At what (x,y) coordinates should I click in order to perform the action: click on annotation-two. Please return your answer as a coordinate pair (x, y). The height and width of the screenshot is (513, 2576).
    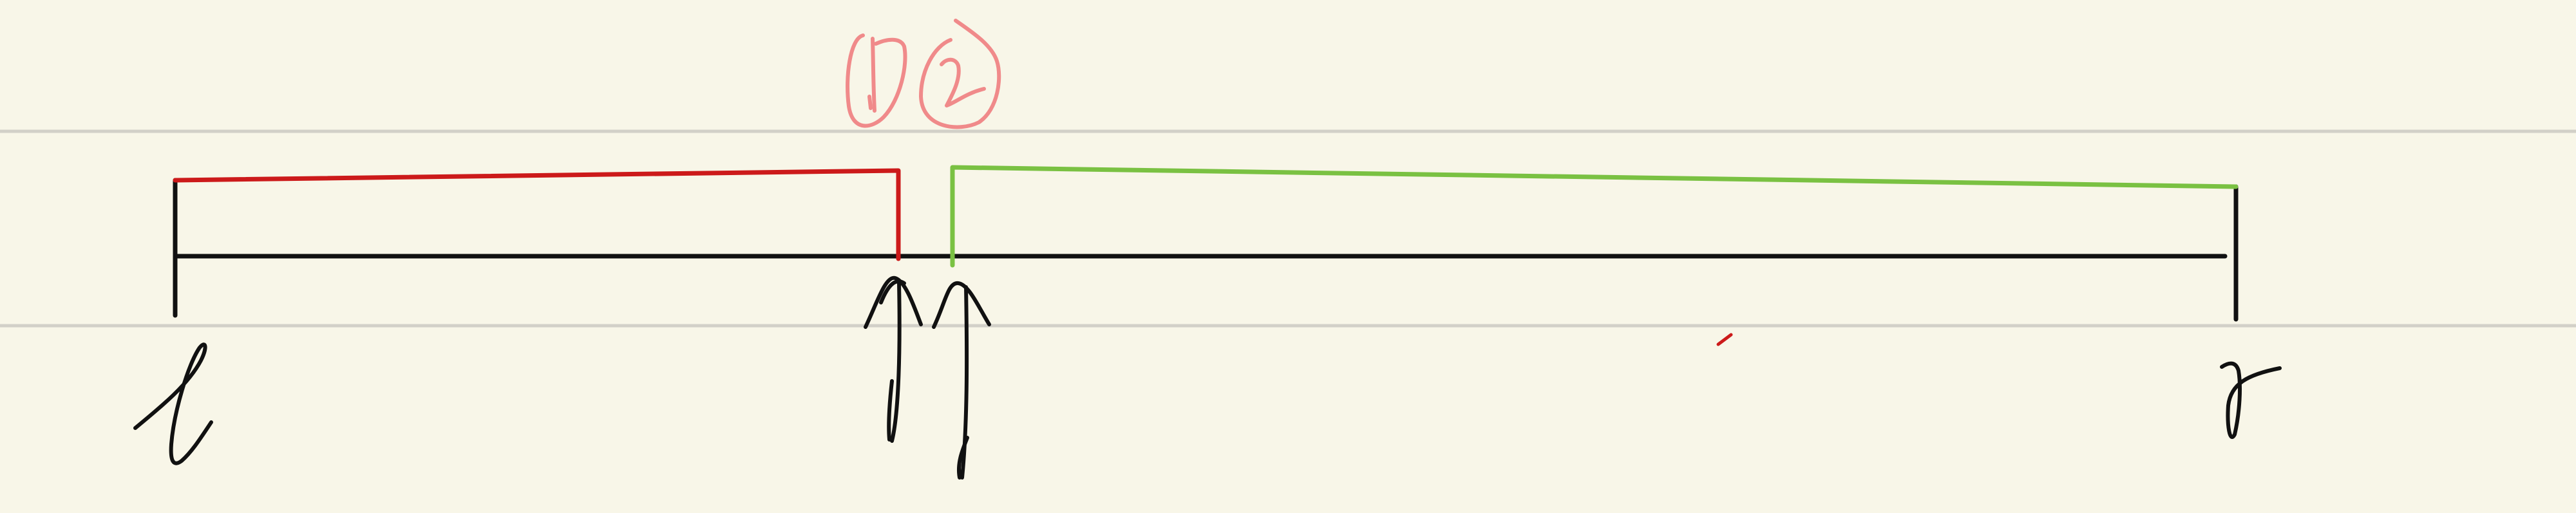
    Looking at the image, I should click on (960, 74).